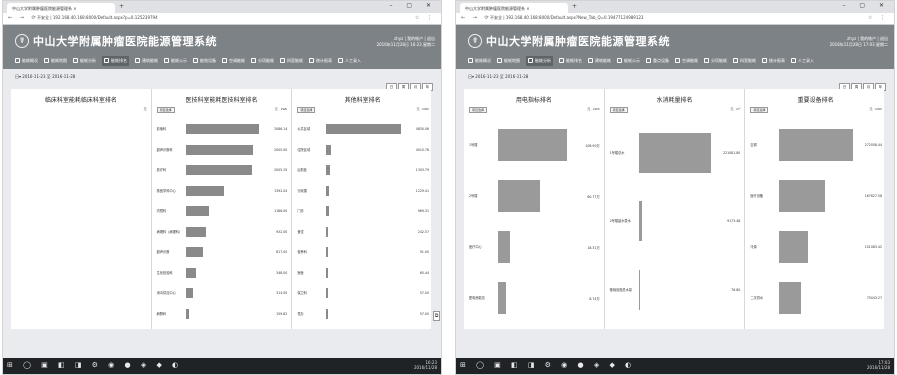 The width and height of the screenshot is (897, 375). I want to click on menu-item: 重点设备, so click(657, 61).